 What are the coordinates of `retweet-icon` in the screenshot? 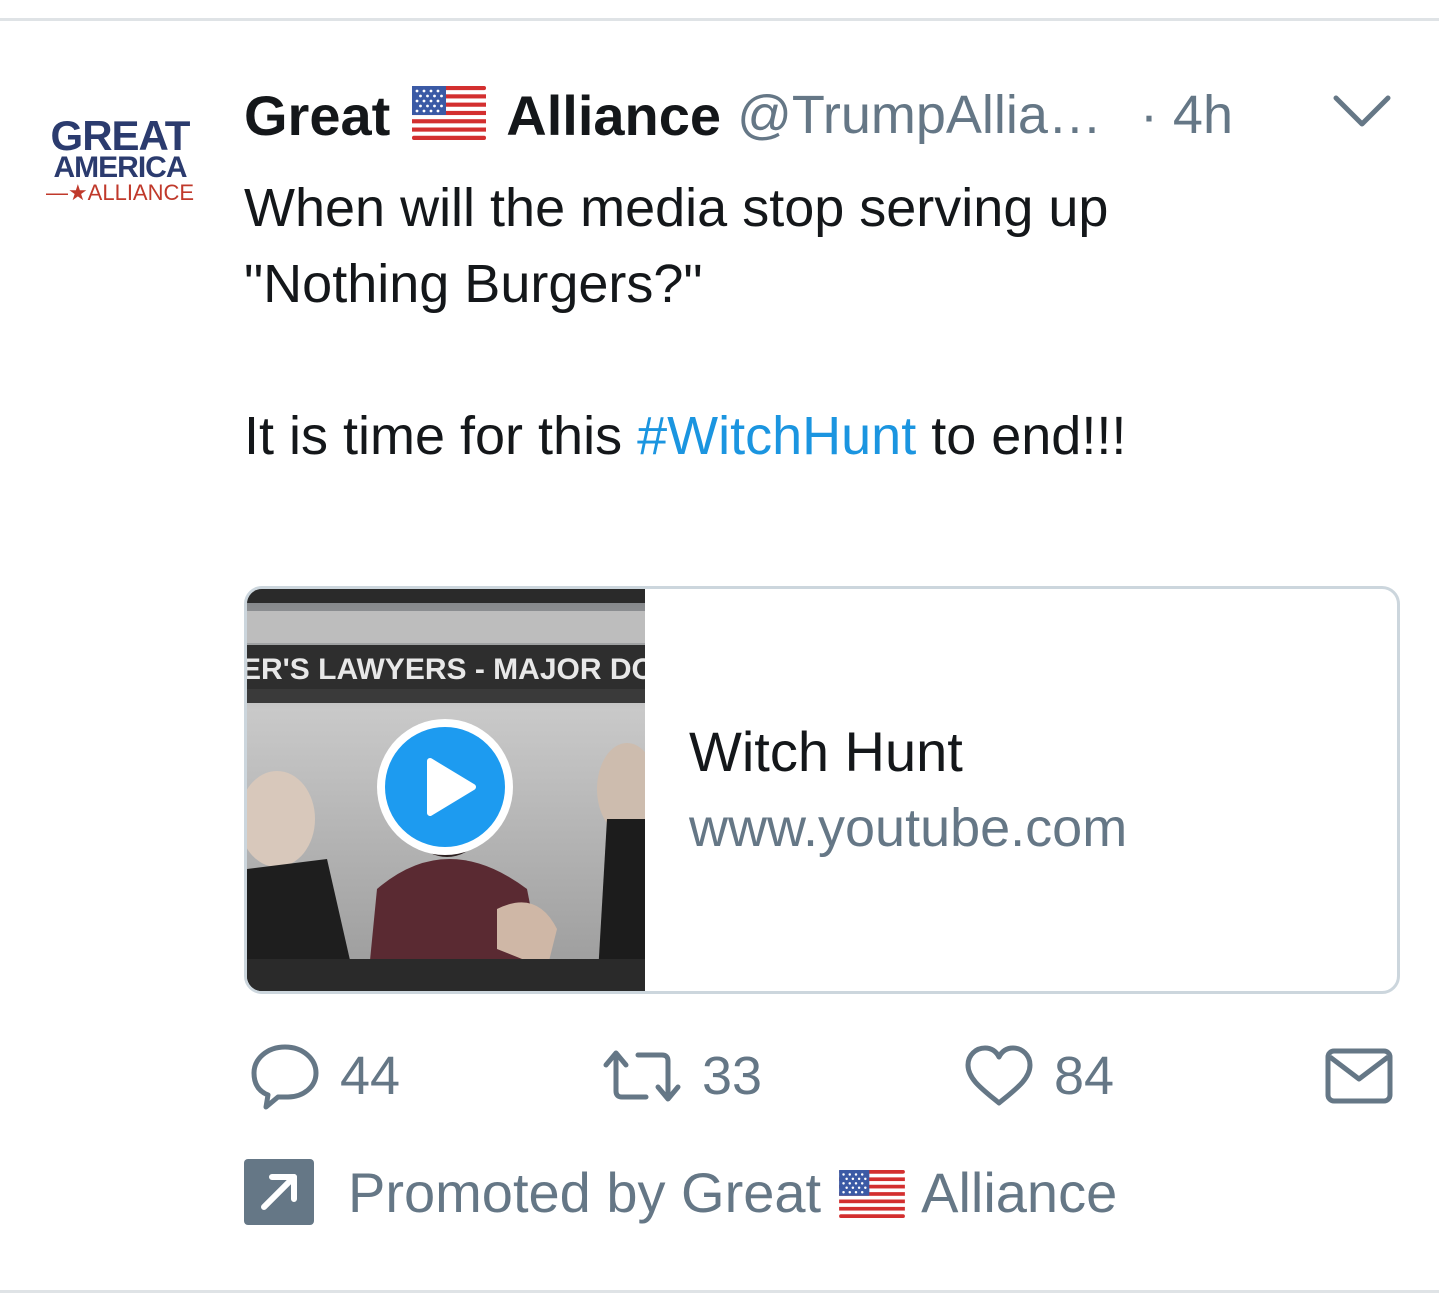 It's located at (642, 1076).